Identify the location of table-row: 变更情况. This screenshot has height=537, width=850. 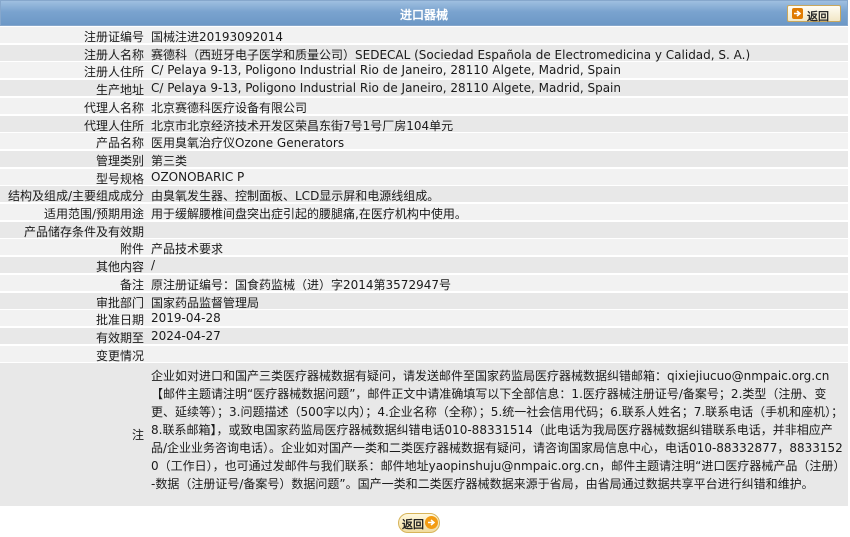
(424, 354).